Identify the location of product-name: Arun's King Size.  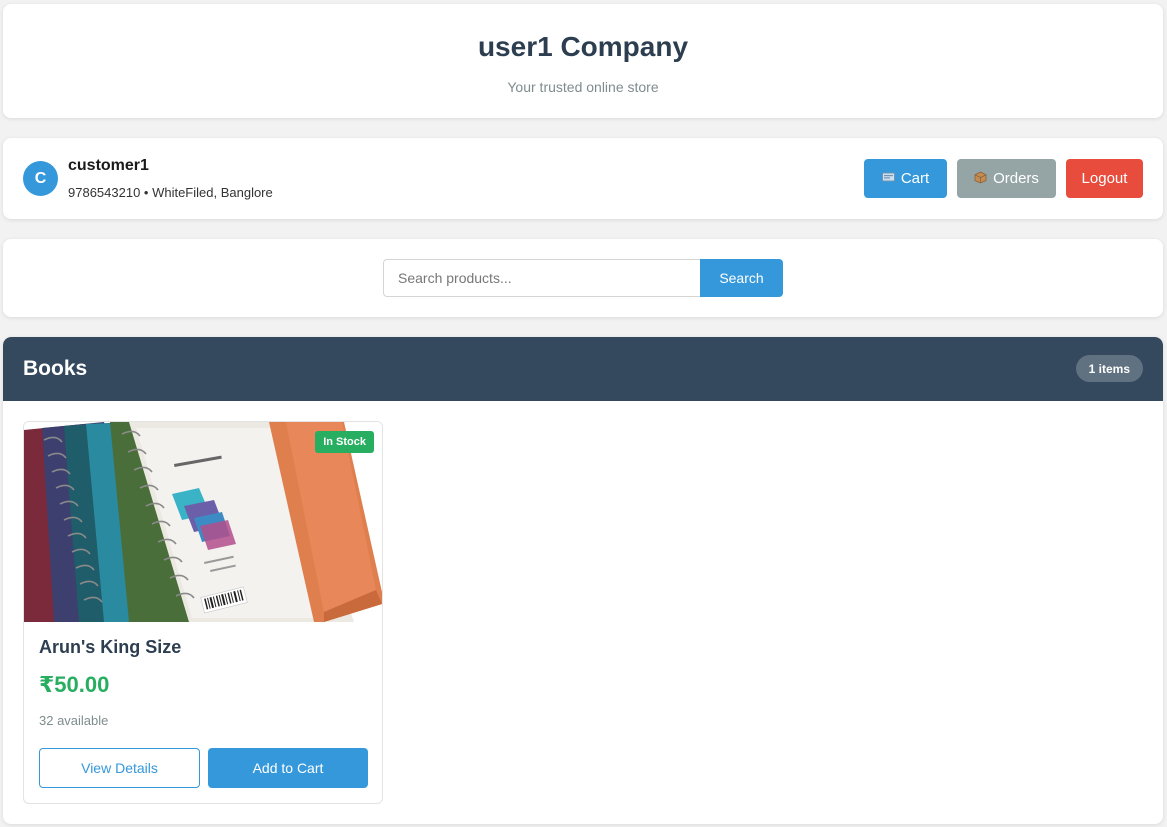
(110, 647).